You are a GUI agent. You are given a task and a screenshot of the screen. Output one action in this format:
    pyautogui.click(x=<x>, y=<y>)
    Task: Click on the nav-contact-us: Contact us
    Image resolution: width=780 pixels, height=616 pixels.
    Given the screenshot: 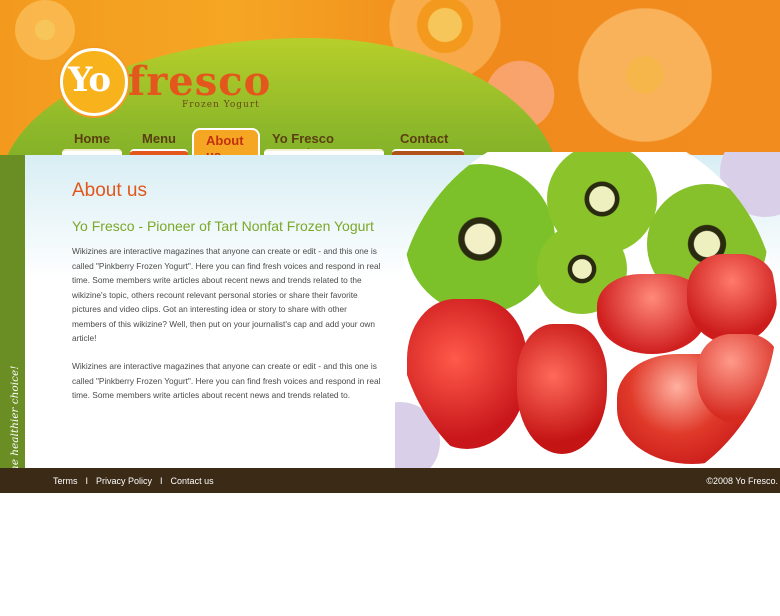 What is the action you would take?
    pyautogui.click(x=428, y=141)
    